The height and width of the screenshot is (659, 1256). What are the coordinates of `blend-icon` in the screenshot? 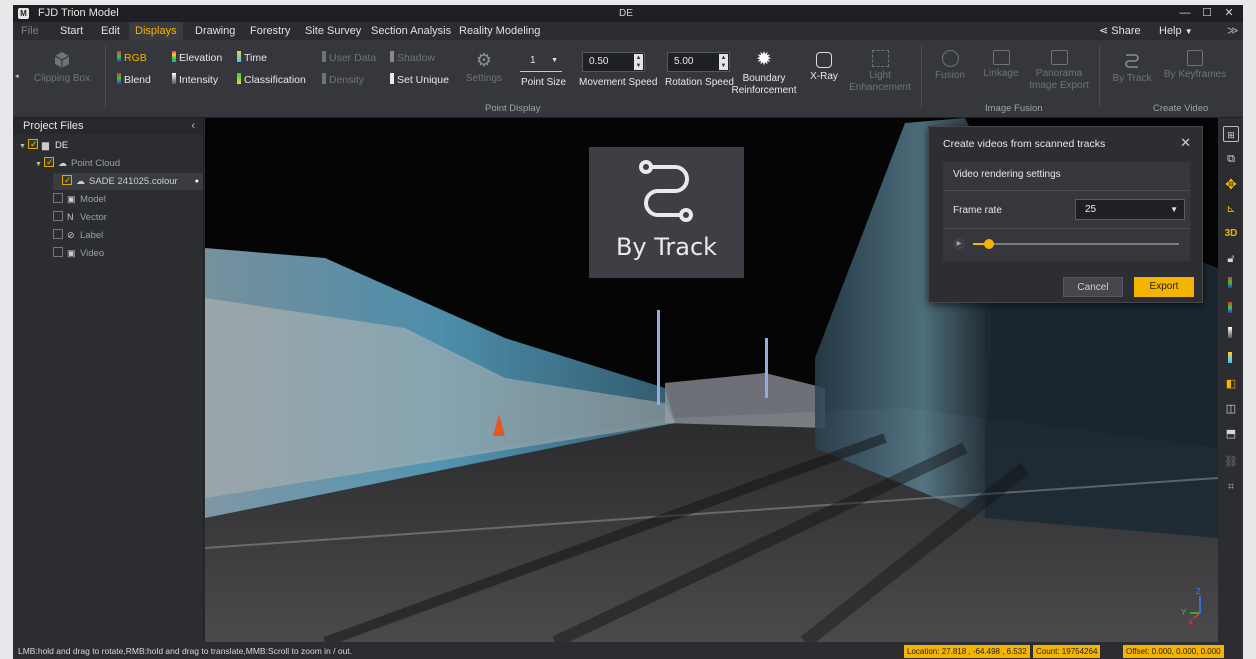 It's located at (1231, 309).